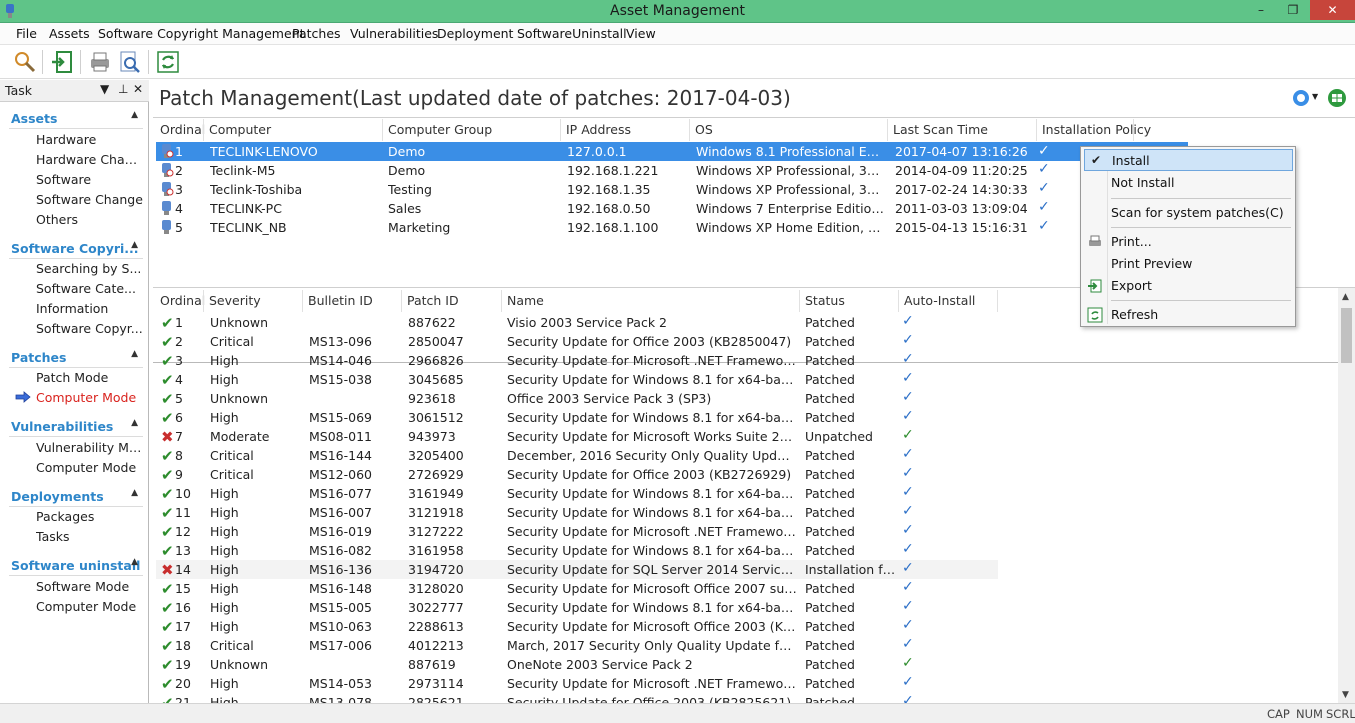 The width and height of the screenshot is (1355, 723). Describe the element at coordinates (76, 566) in the screenshot. I see `group-software-uninstall: Software uninstall ▲` at that location.